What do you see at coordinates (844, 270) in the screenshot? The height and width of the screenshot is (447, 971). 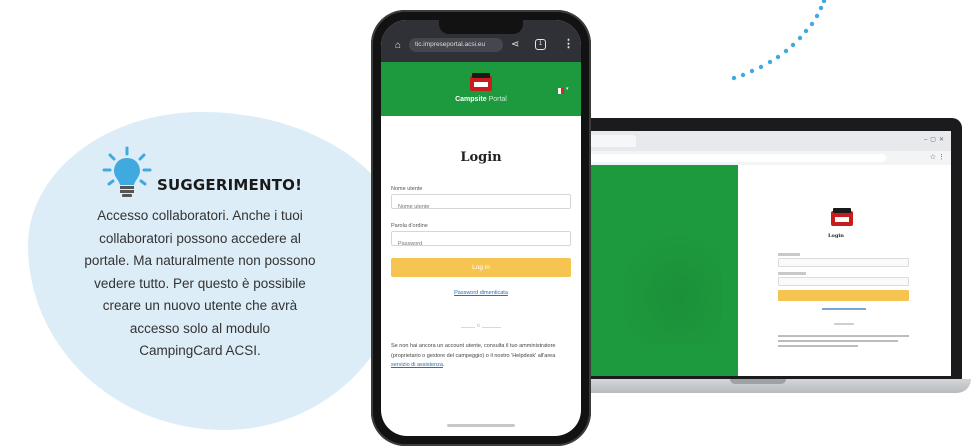 I see `laptop-login-panel: Login` at bounding box center [844, 270].